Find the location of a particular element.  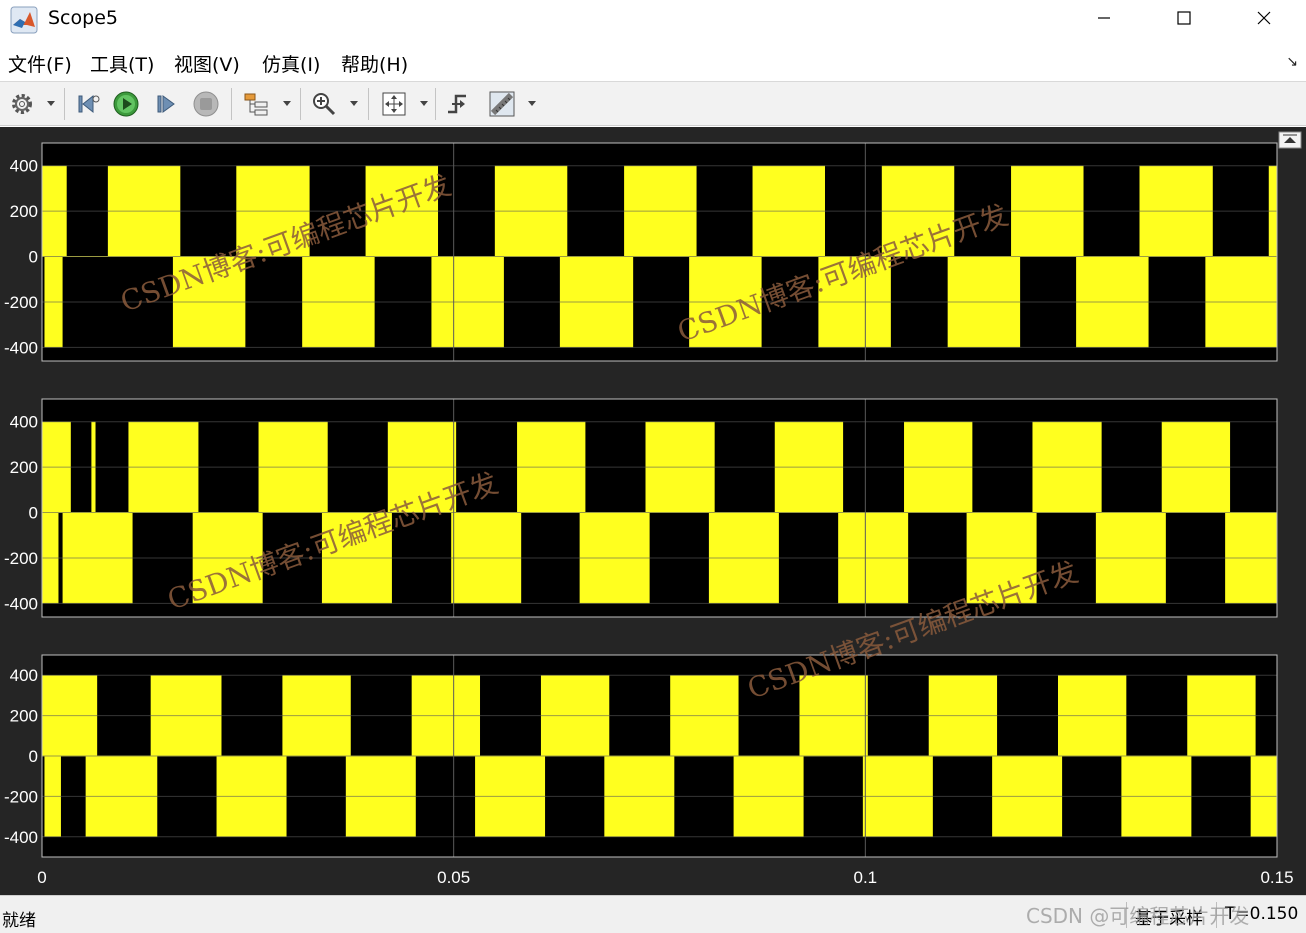

measurement-ruler-icon is located at coordinates (502, 104).